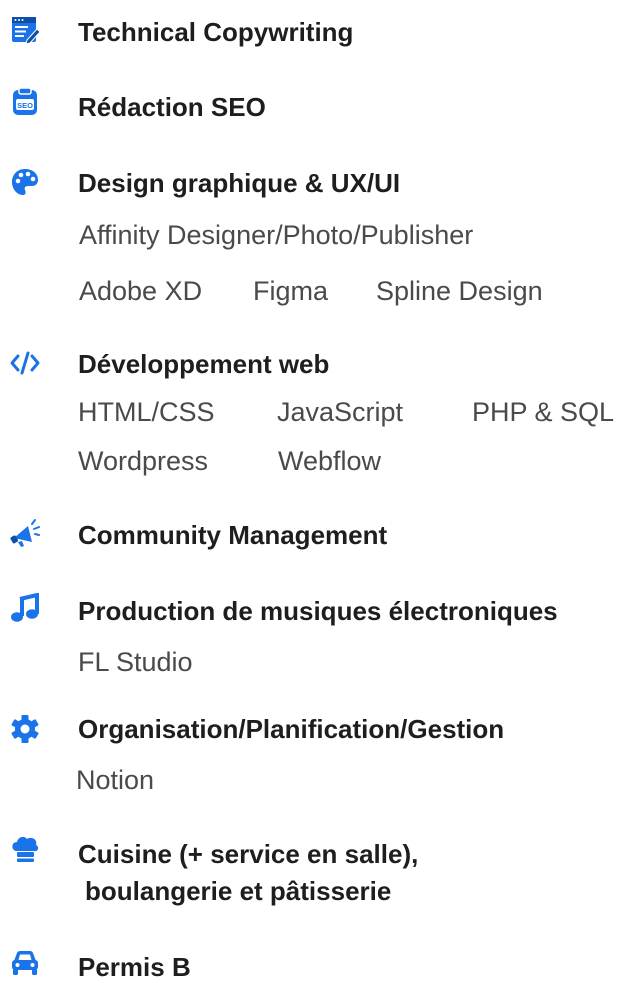 The height and width of the screenshot is (983, 629). Describe the element at coordinates (25, 849) in the screenshot. I see `chef-hat-icon` at that location.